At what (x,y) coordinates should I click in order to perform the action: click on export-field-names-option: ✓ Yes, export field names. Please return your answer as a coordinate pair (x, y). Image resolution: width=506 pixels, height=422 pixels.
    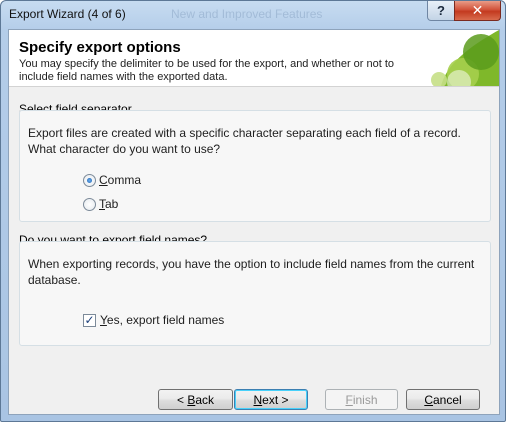
    Looking at the image, I should click on (153, 320).